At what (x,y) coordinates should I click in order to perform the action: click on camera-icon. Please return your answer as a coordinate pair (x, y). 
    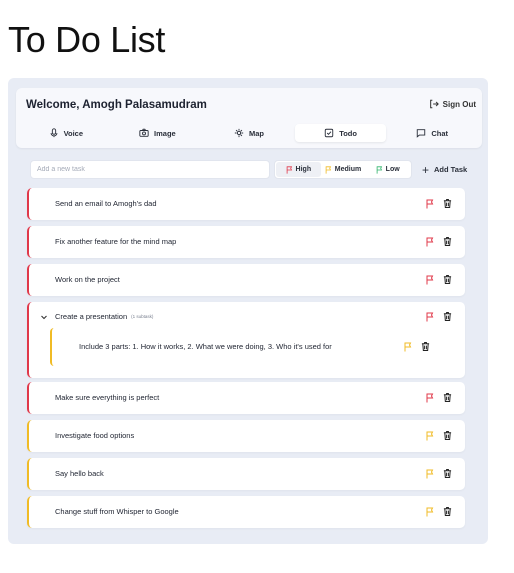
    Looking at the image, I should click on (144, 132).